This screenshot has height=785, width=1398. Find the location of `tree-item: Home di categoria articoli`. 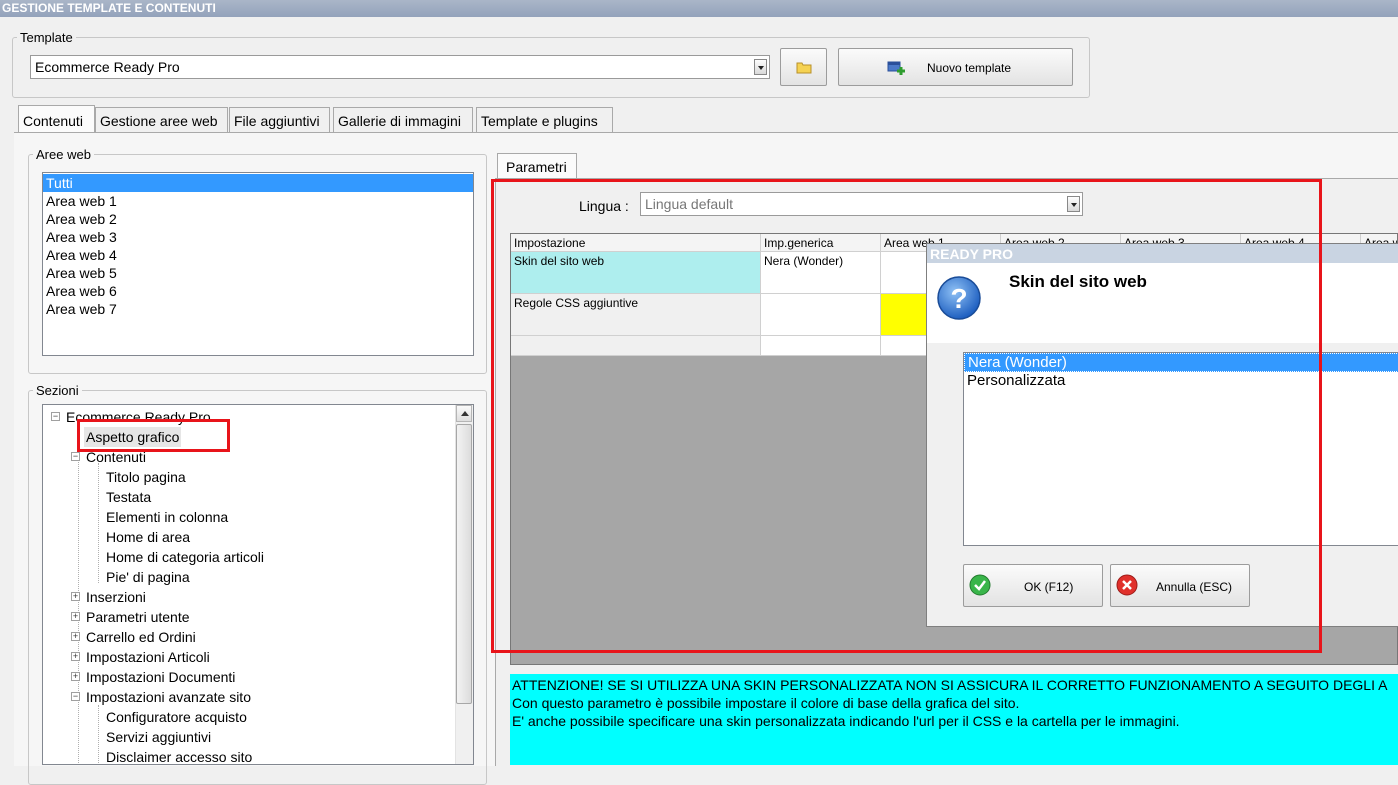

tree-item: Home di categoria articoli is located at coordinates (185, 557).